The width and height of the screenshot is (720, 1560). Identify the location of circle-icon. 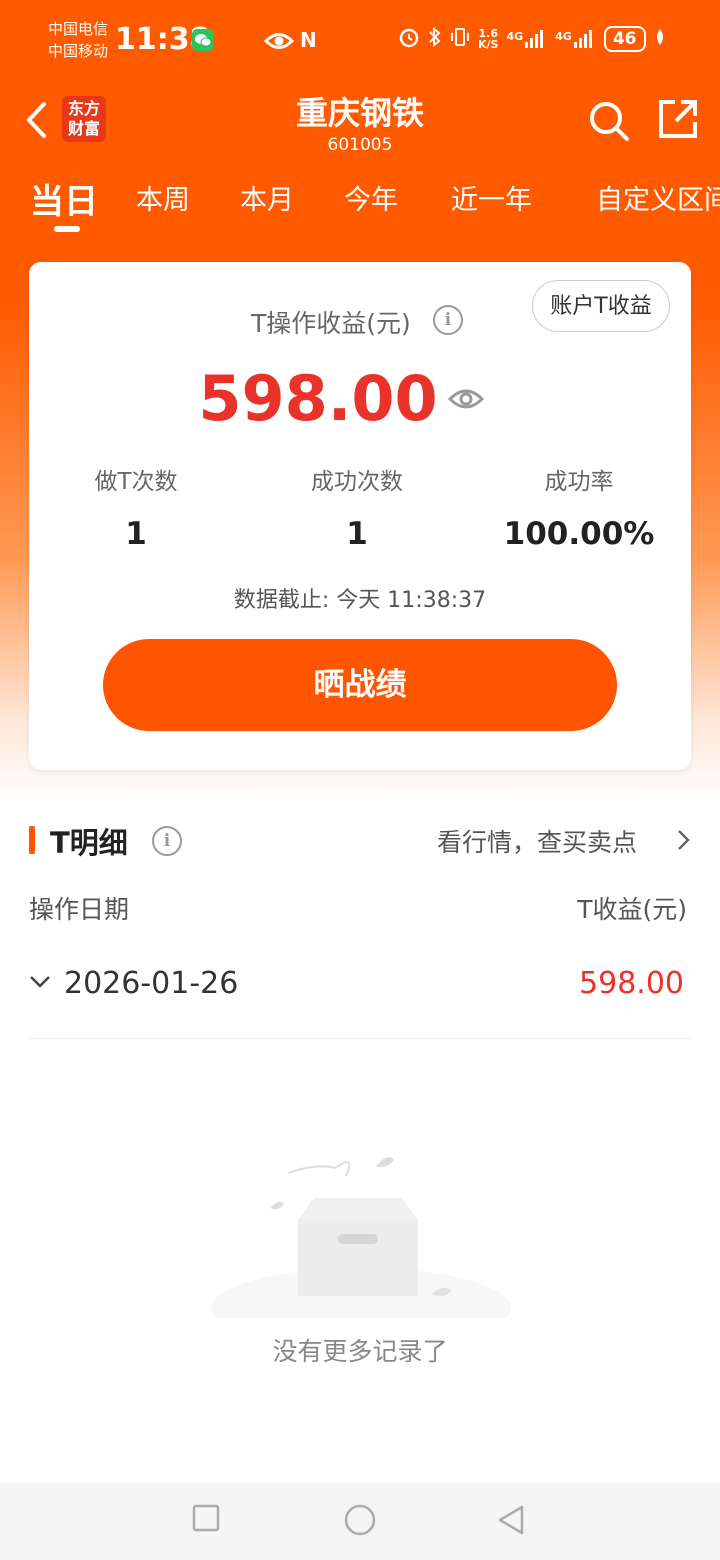
(360, 1520).